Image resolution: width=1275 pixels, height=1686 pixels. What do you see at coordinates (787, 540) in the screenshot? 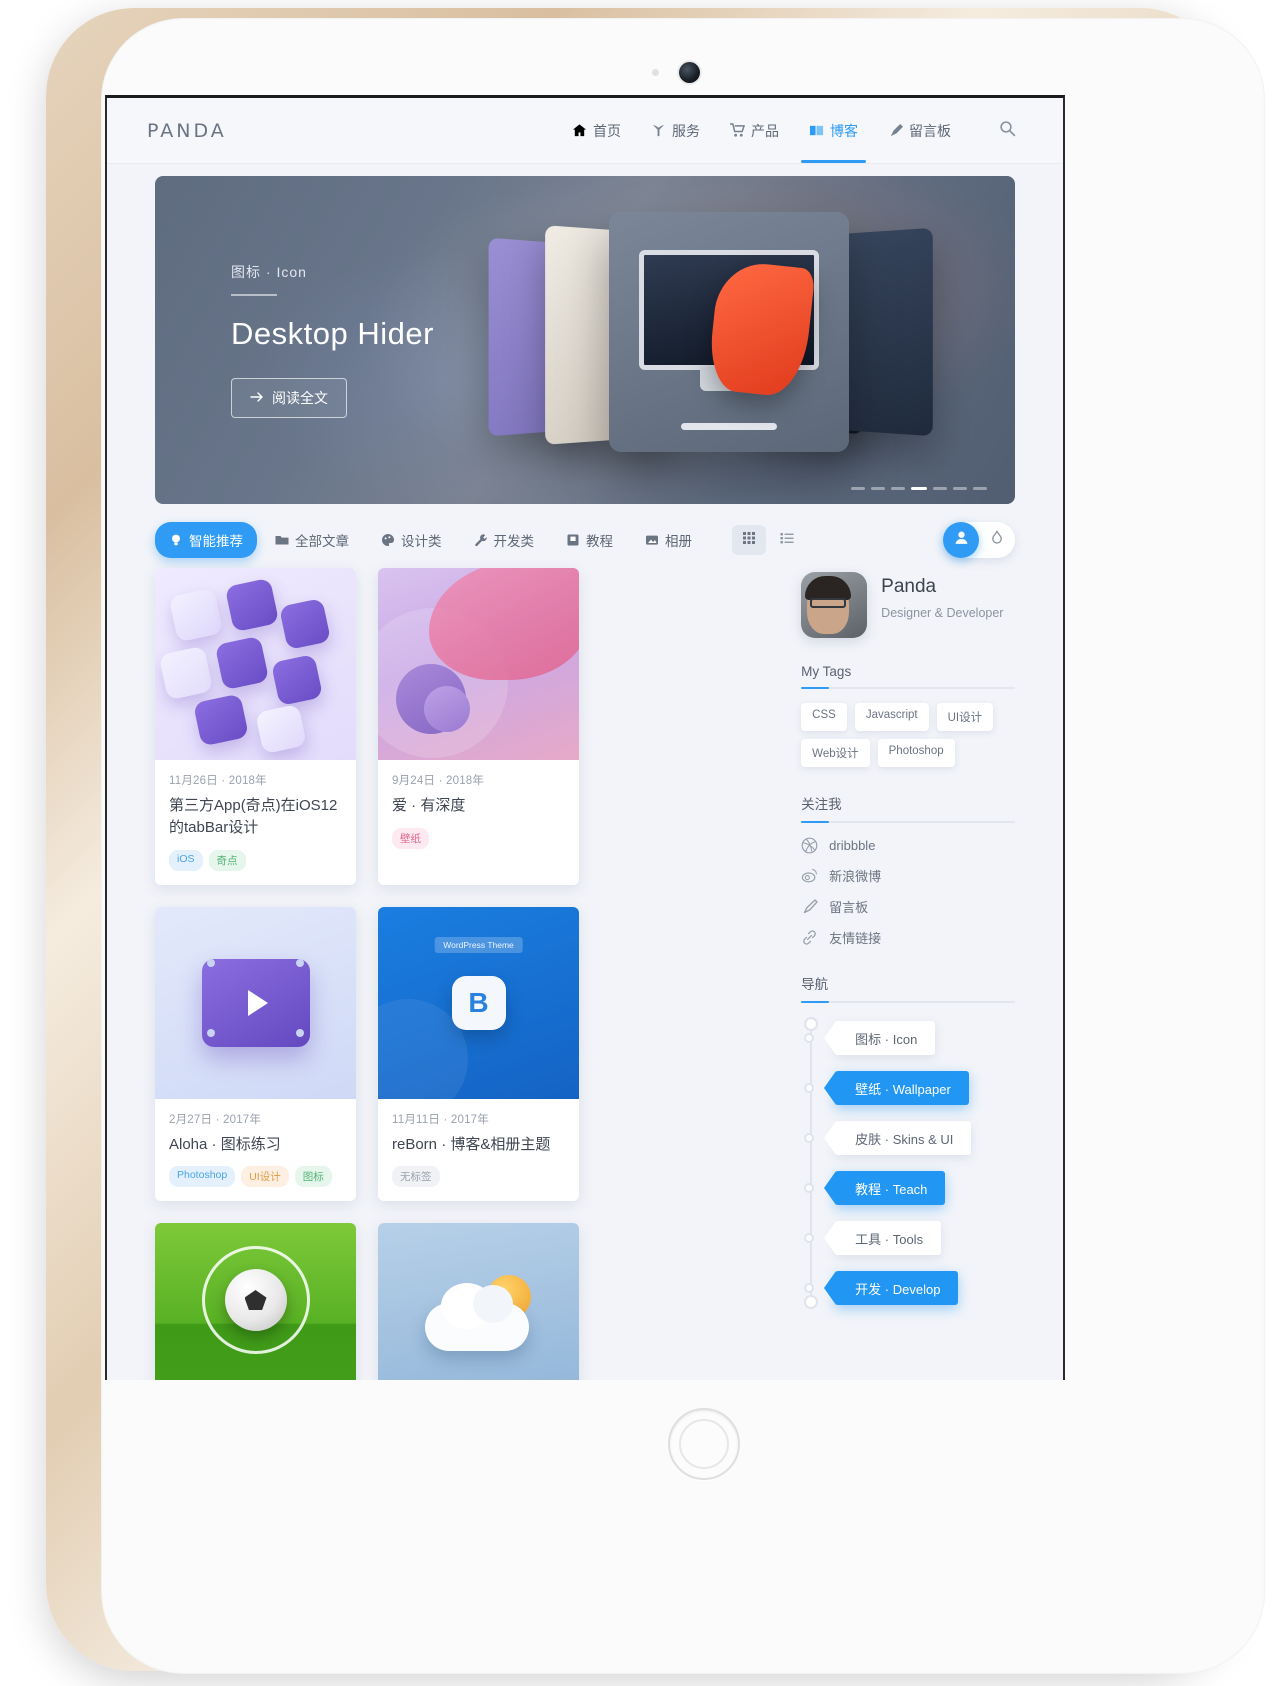
I see `list-view-button` at bounding box center [787, 540].